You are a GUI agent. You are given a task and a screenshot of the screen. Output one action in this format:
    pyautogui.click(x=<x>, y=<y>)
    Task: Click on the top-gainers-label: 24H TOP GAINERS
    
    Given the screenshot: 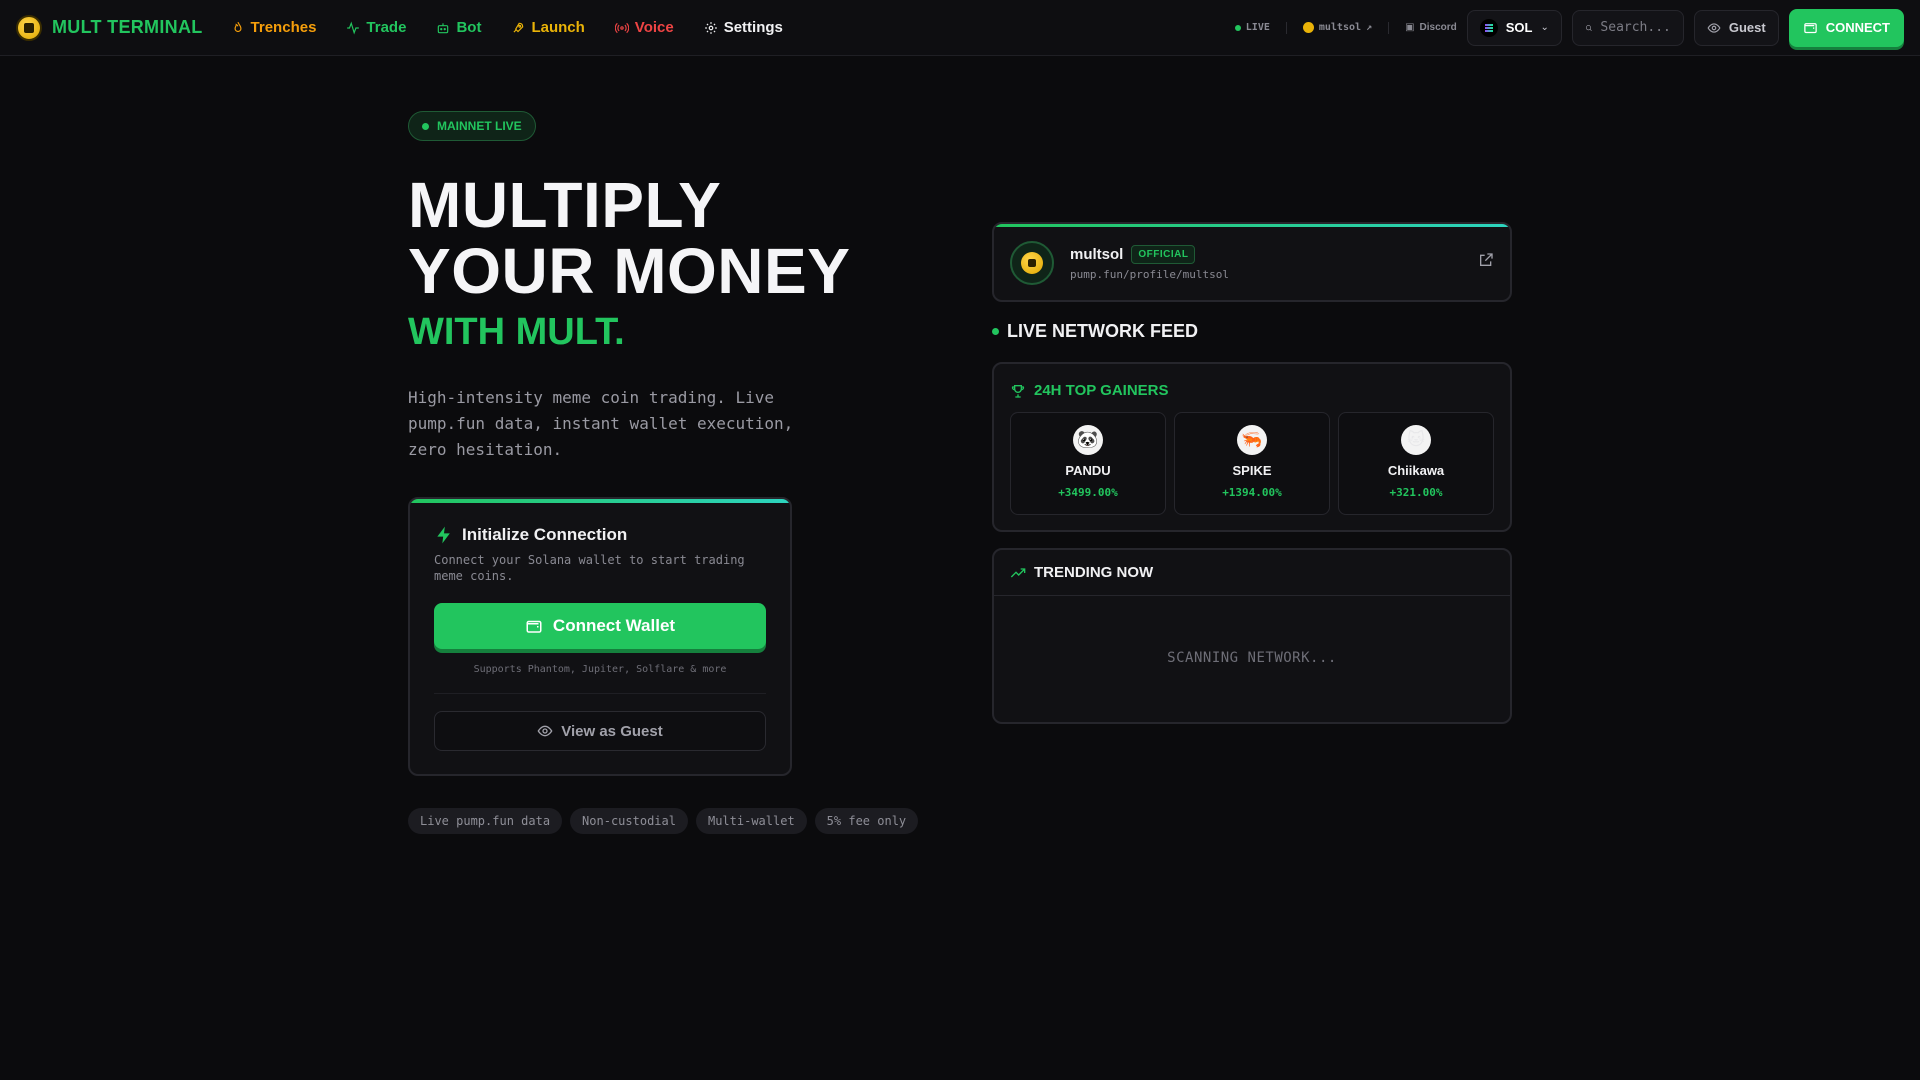 What is the action you would take?
    pyautogui.click(x=1101, y=390)
    